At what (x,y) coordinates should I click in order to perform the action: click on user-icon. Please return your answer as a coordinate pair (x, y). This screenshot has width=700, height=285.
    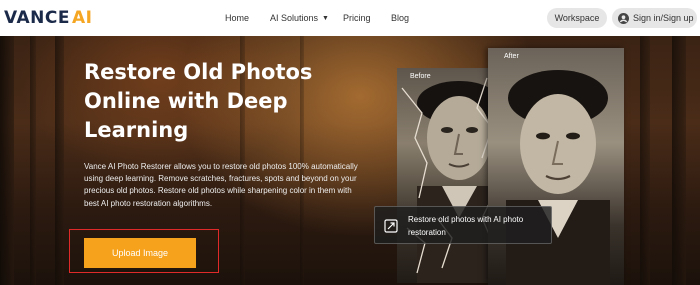
    Looking at the image, I should click on (623, 18).